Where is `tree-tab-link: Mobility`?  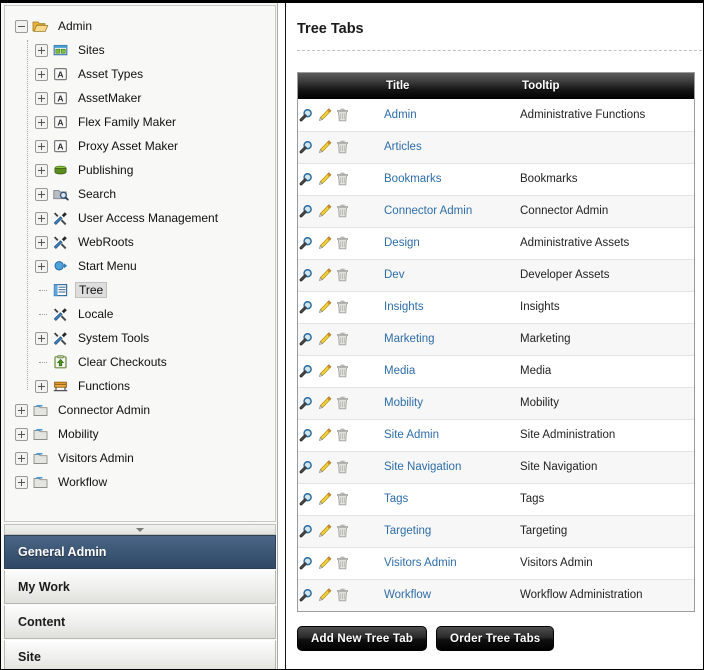
tree-tab-link: Mobility is located at coordinates (403, 403).